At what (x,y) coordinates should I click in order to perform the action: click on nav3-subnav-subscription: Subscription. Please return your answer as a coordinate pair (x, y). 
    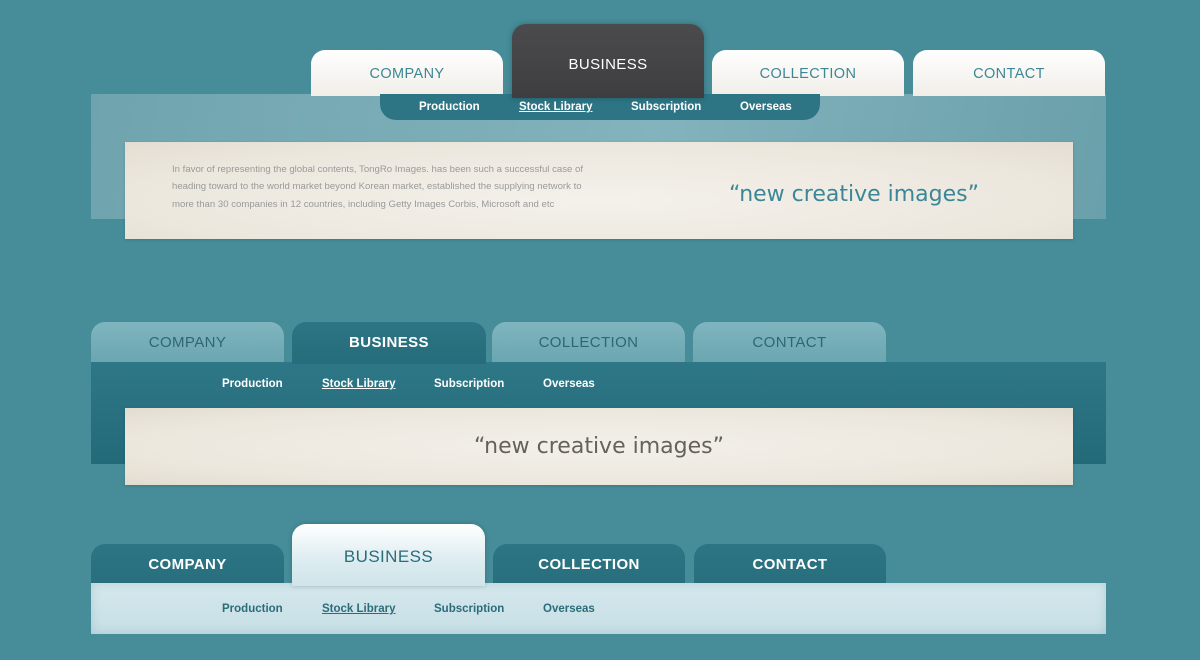
    Looking at the image, I should click on (469, 609).